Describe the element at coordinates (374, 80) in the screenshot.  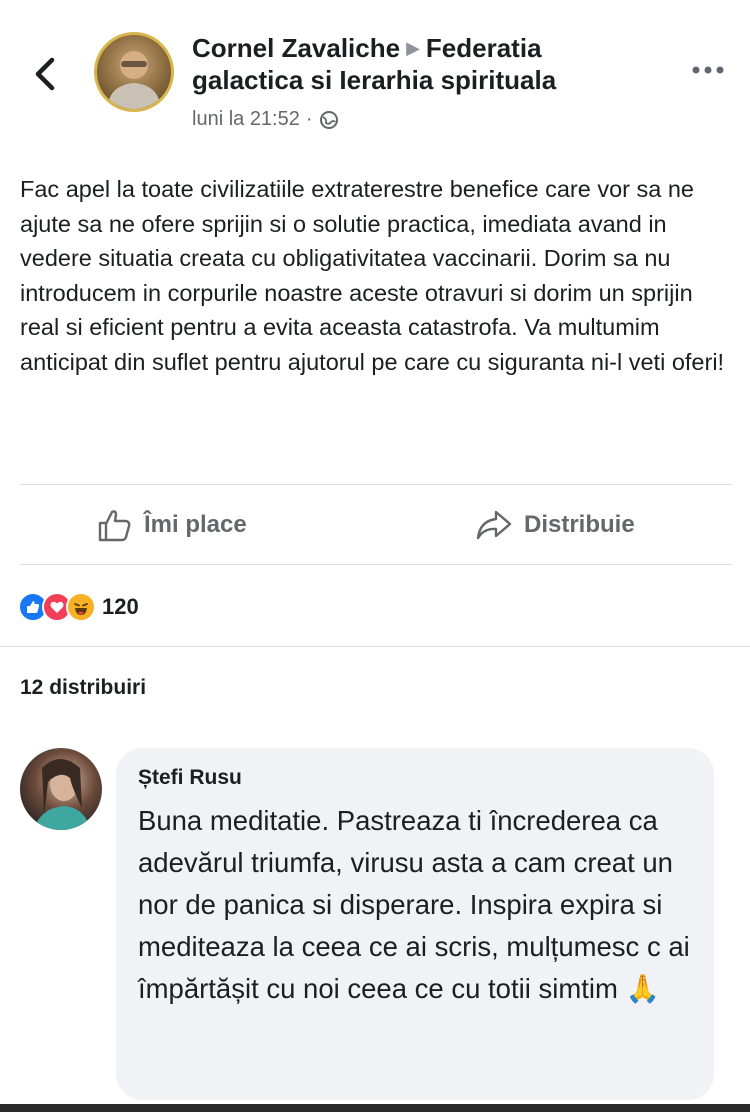
I see `group-name-link-continued: galactica si Ierarhia spirituala` at that location.